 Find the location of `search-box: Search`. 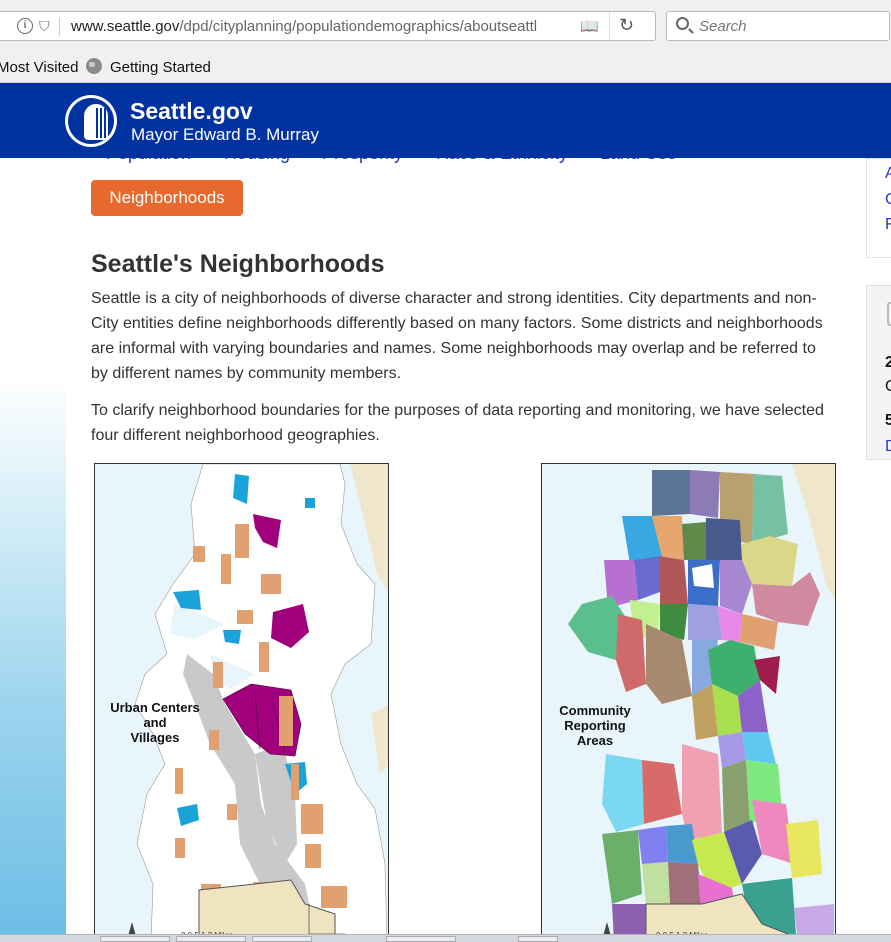

search-box: Search is located at coordinates (778, 26).